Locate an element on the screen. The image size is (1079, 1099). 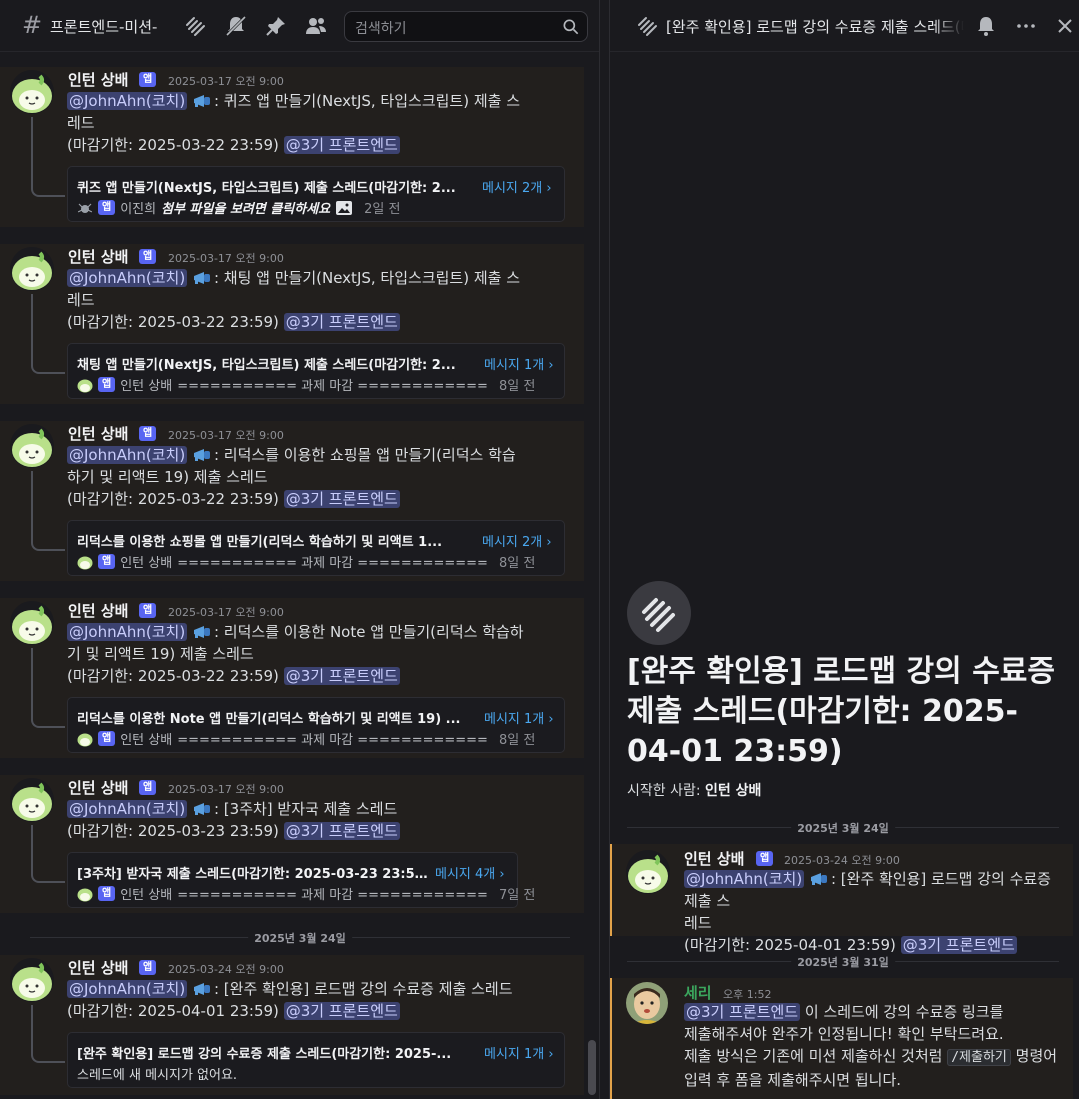
message-text: 제출해주셔야 완주가 인정됩니다! 확인 부탁드려요. is located at coordinates (844, 1034).